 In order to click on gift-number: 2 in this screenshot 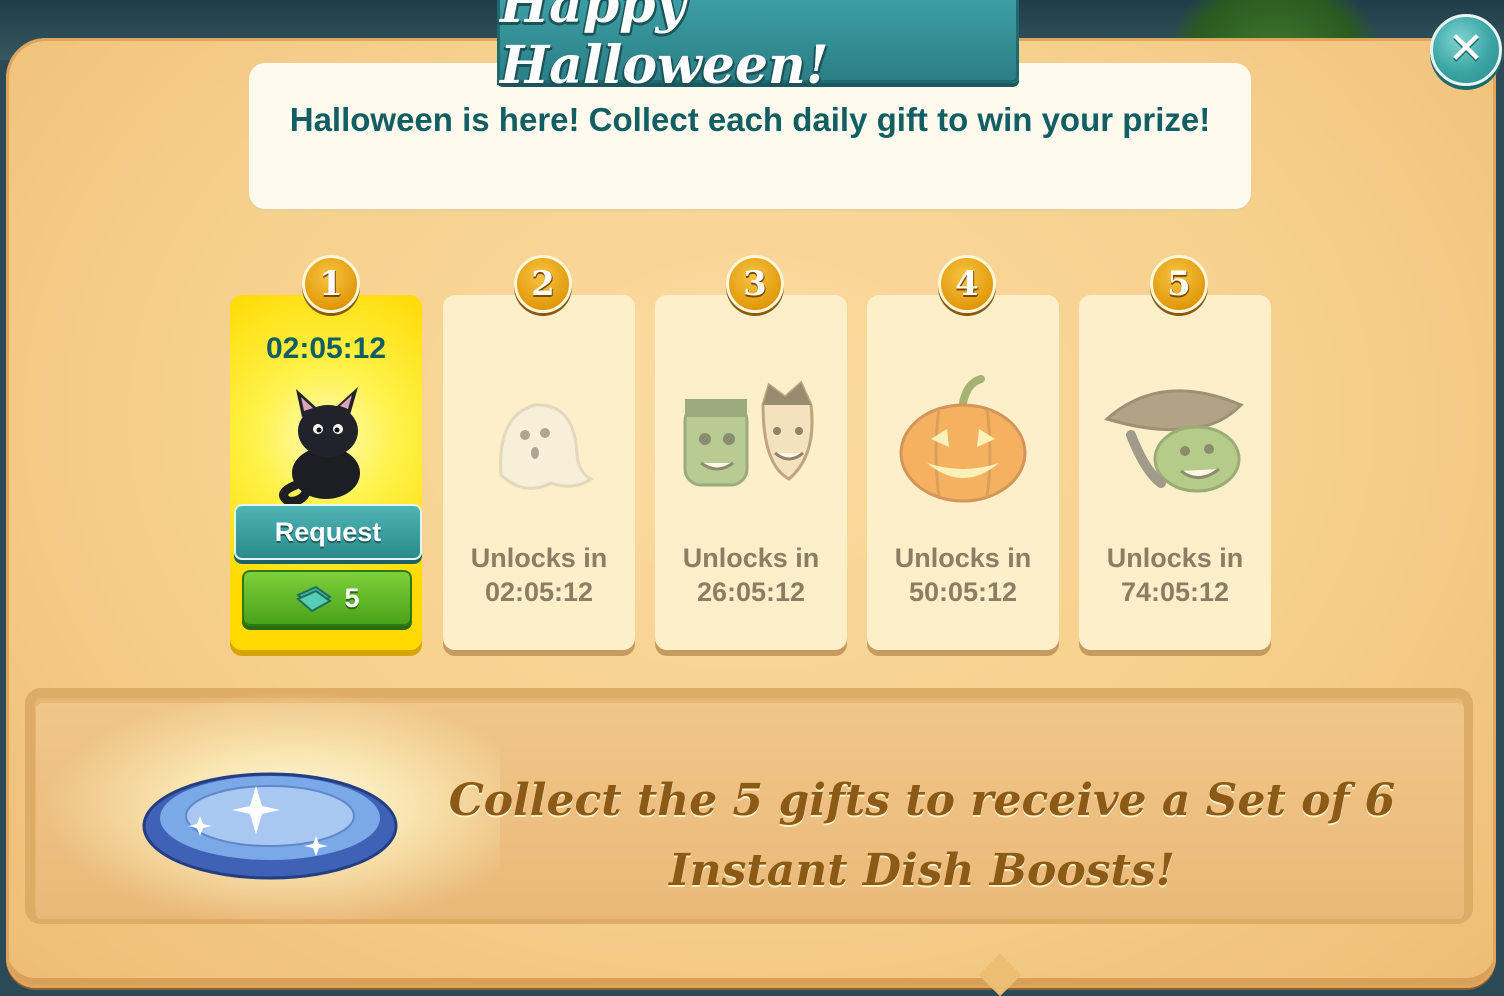, I will do `click(543, 284)`.